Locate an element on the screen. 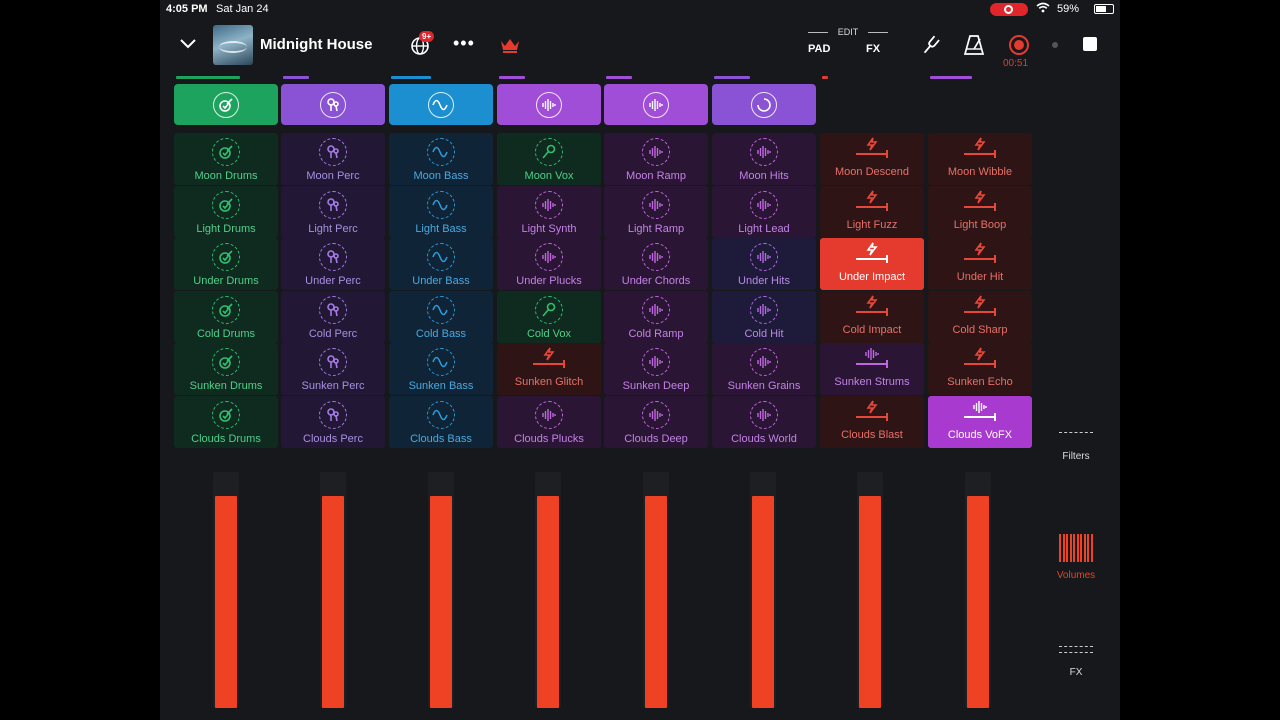 This screenshot has height=720, width=1280. pad-cell: Moon Bass is located at coordinates (441, 159).